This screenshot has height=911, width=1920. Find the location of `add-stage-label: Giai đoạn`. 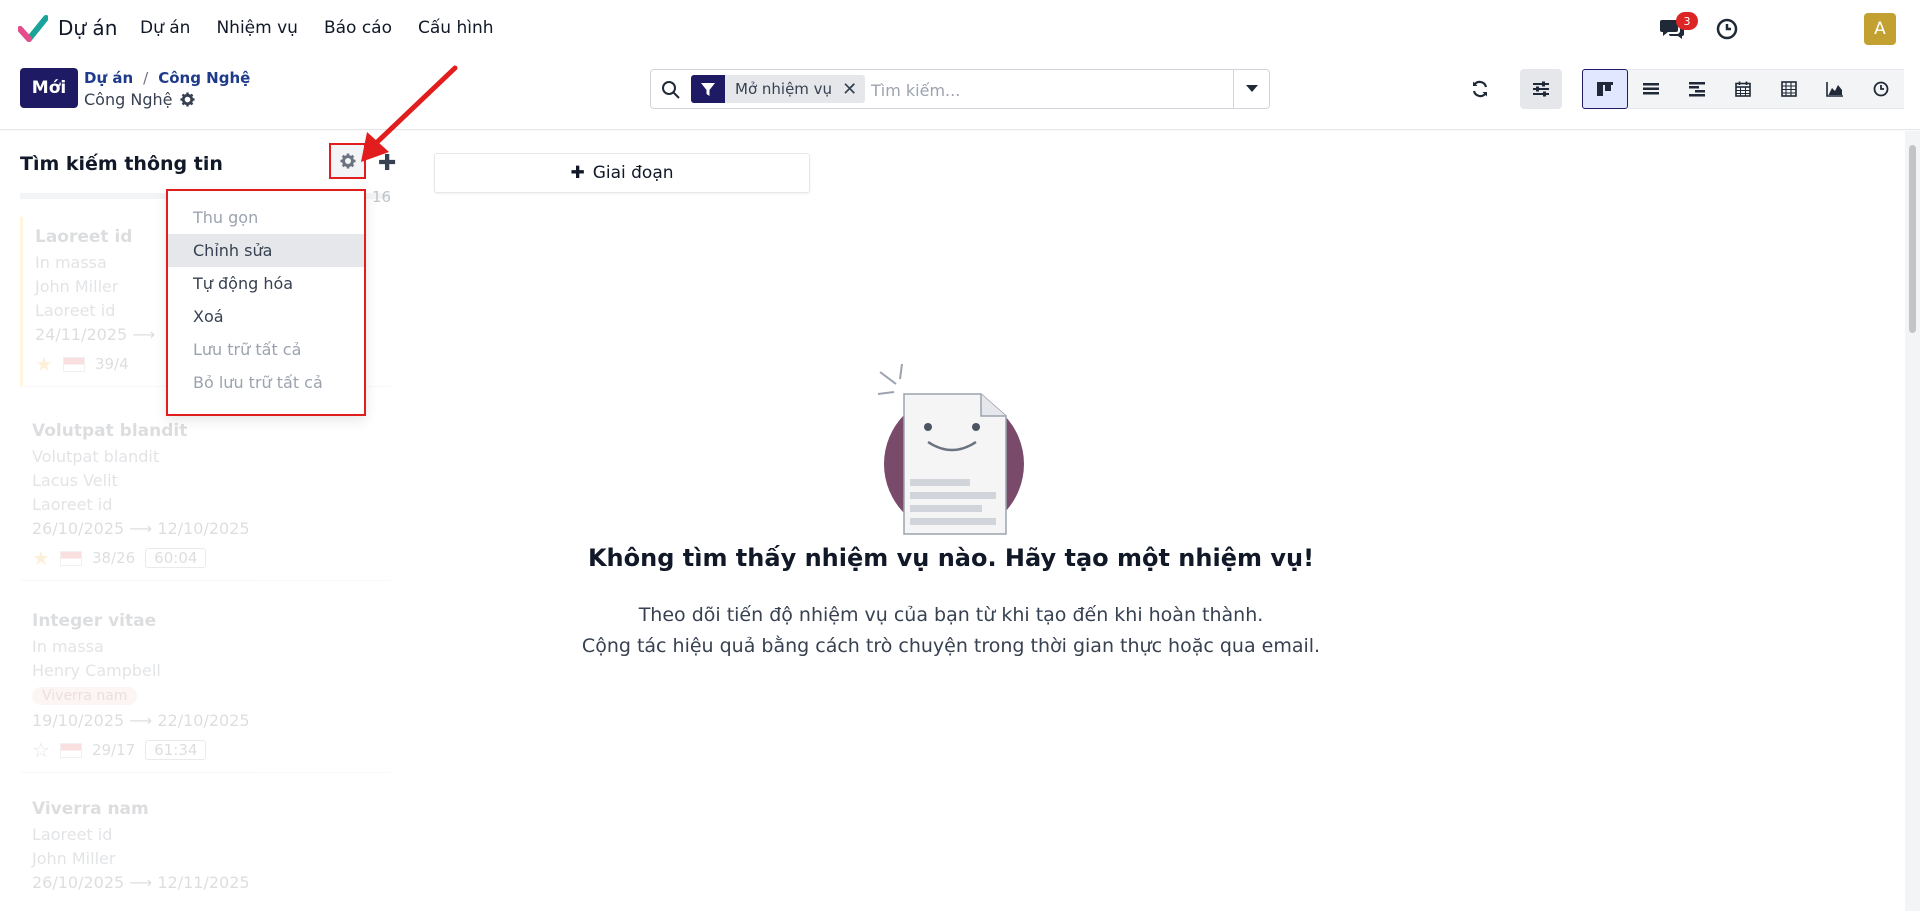

add-stage-label: Giai đoạn is located at coordinates (633, 173).